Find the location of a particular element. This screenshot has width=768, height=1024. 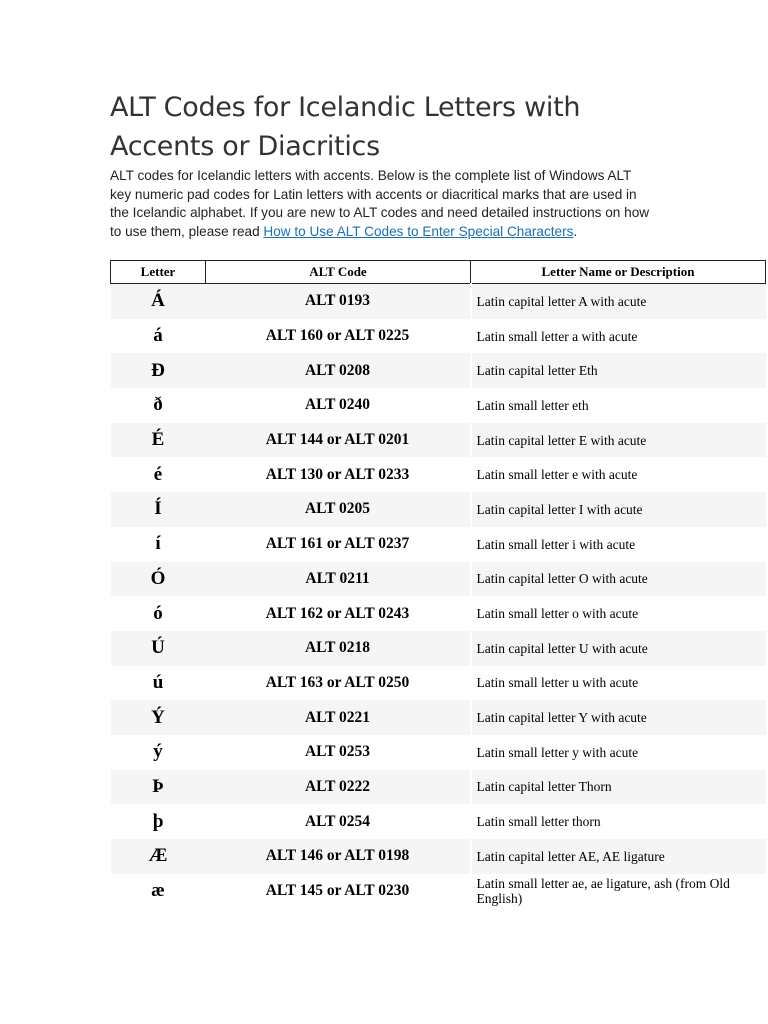

alt-code-cell: ALT 0211 is located at coordinates (338, 579).